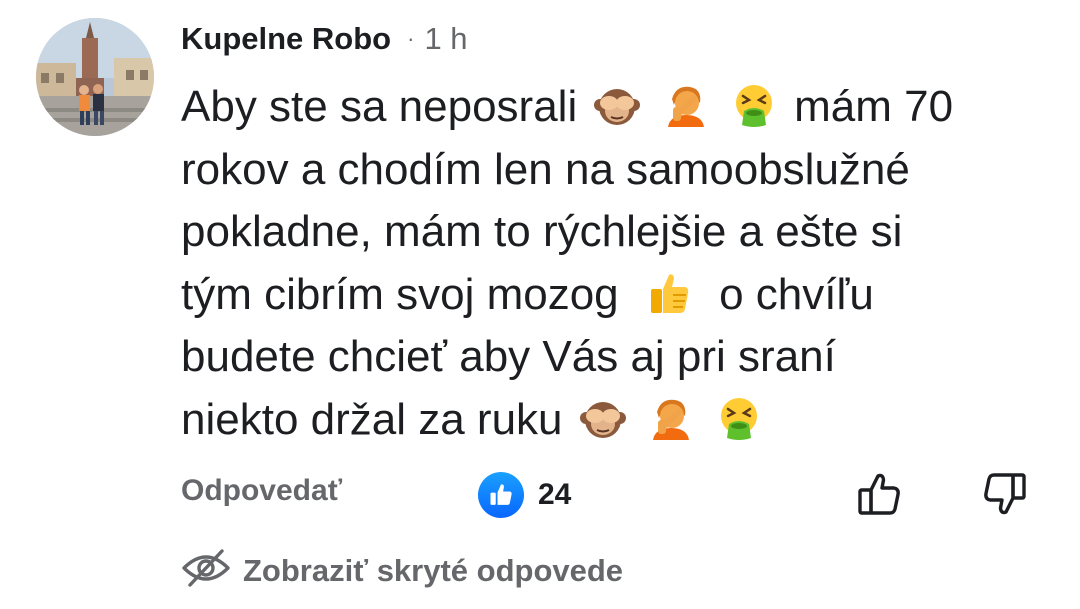 The height and width of the screenshot is (609, 1080). What do you see at coordinates (433, 570) in the screenshot?
I see `show-hidden-replies-label: Zobraziť skryté odpovede` at bounding box center [433, 570].